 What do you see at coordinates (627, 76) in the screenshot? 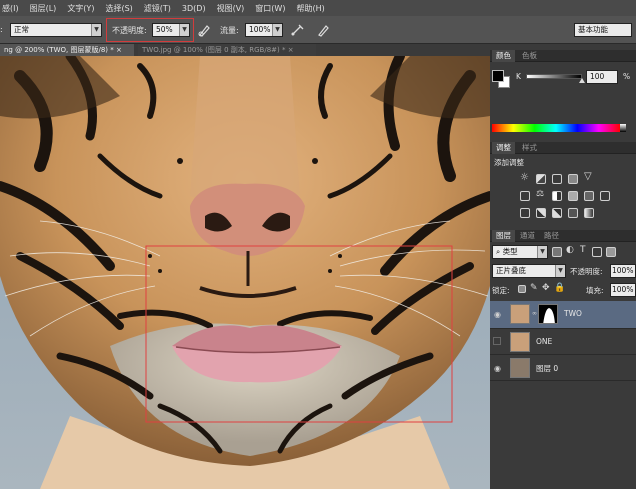
I see `percent-unit: %` at bounding box center [627, 76].